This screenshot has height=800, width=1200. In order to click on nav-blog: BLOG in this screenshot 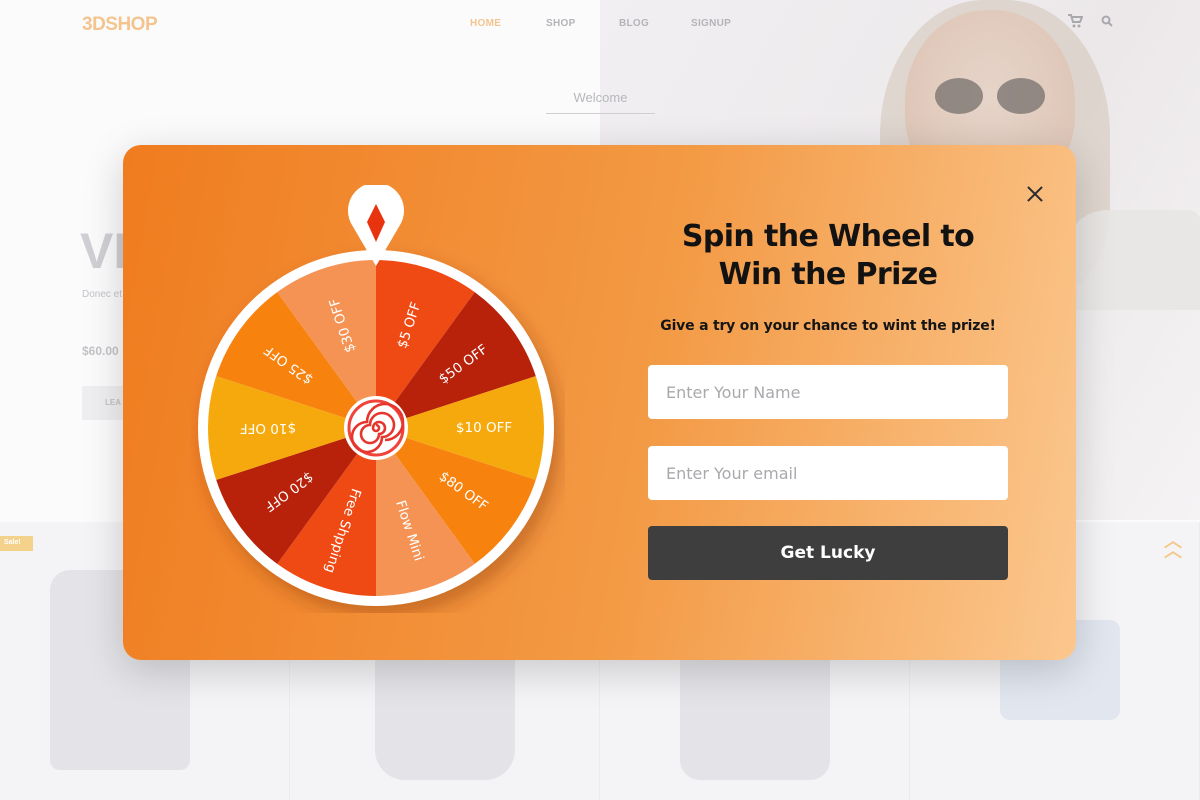, I will do `click(634, 23)`.